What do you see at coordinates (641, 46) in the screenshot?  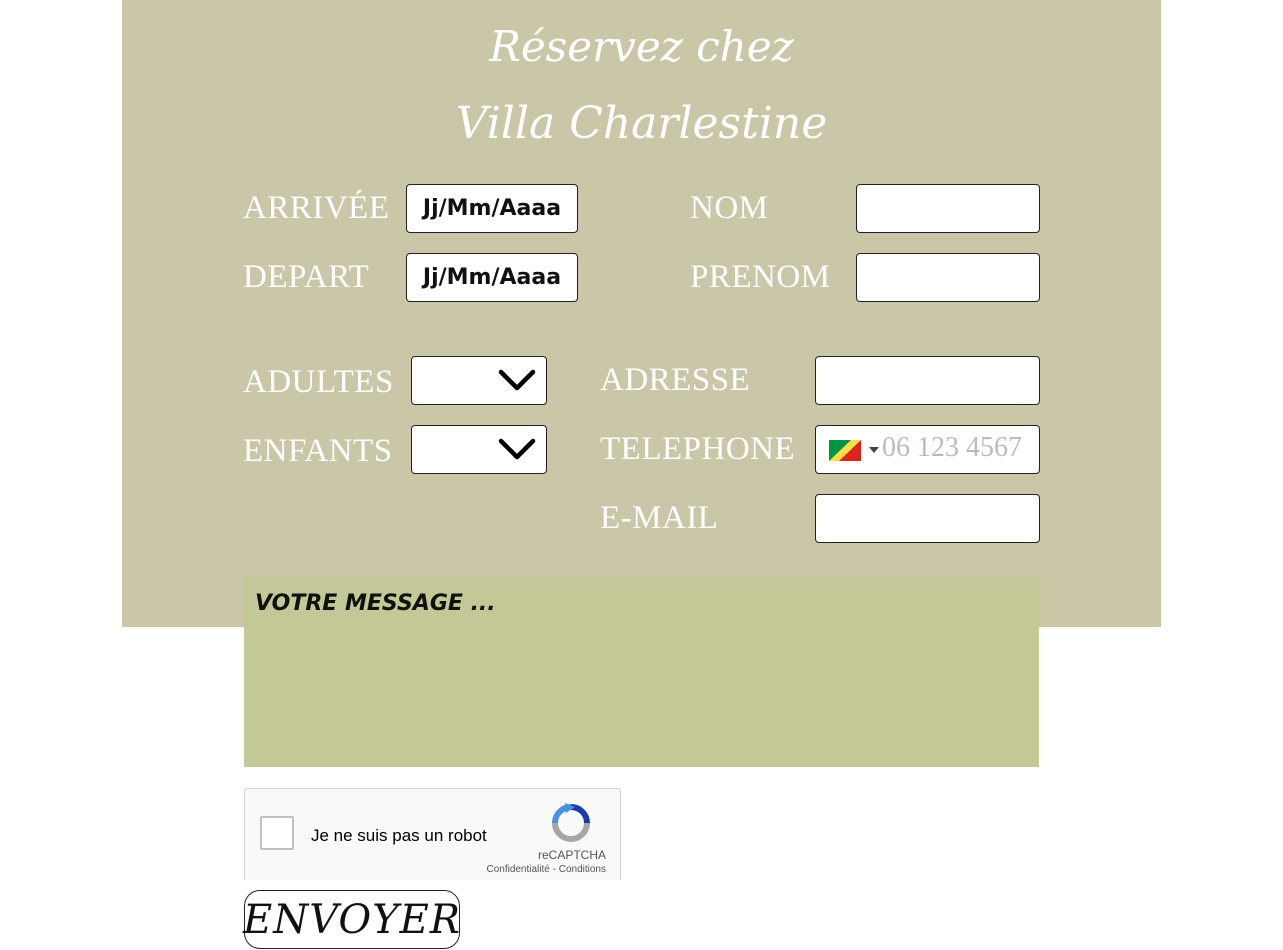 I see `page-title: Réservez chez` at bounding box center [641, 46].